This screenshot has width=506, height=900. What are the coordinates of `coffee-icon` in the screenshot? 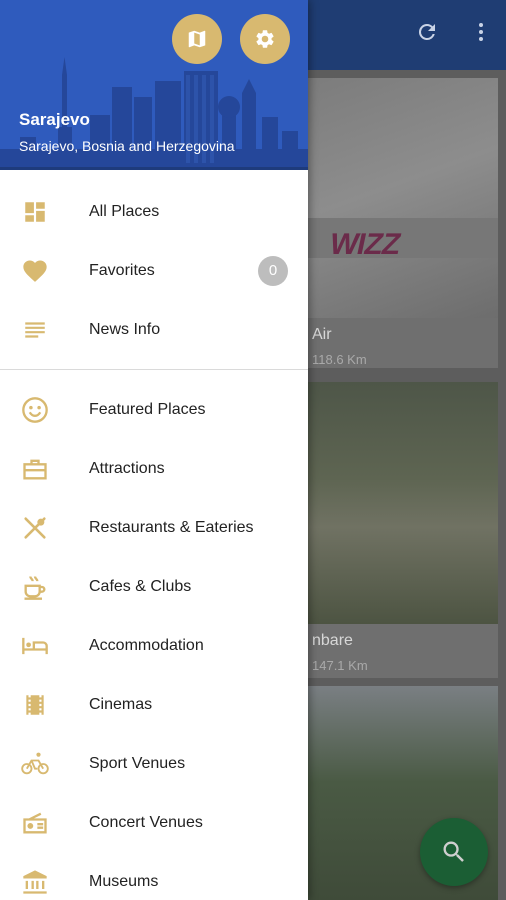 It's located at (35, 587).